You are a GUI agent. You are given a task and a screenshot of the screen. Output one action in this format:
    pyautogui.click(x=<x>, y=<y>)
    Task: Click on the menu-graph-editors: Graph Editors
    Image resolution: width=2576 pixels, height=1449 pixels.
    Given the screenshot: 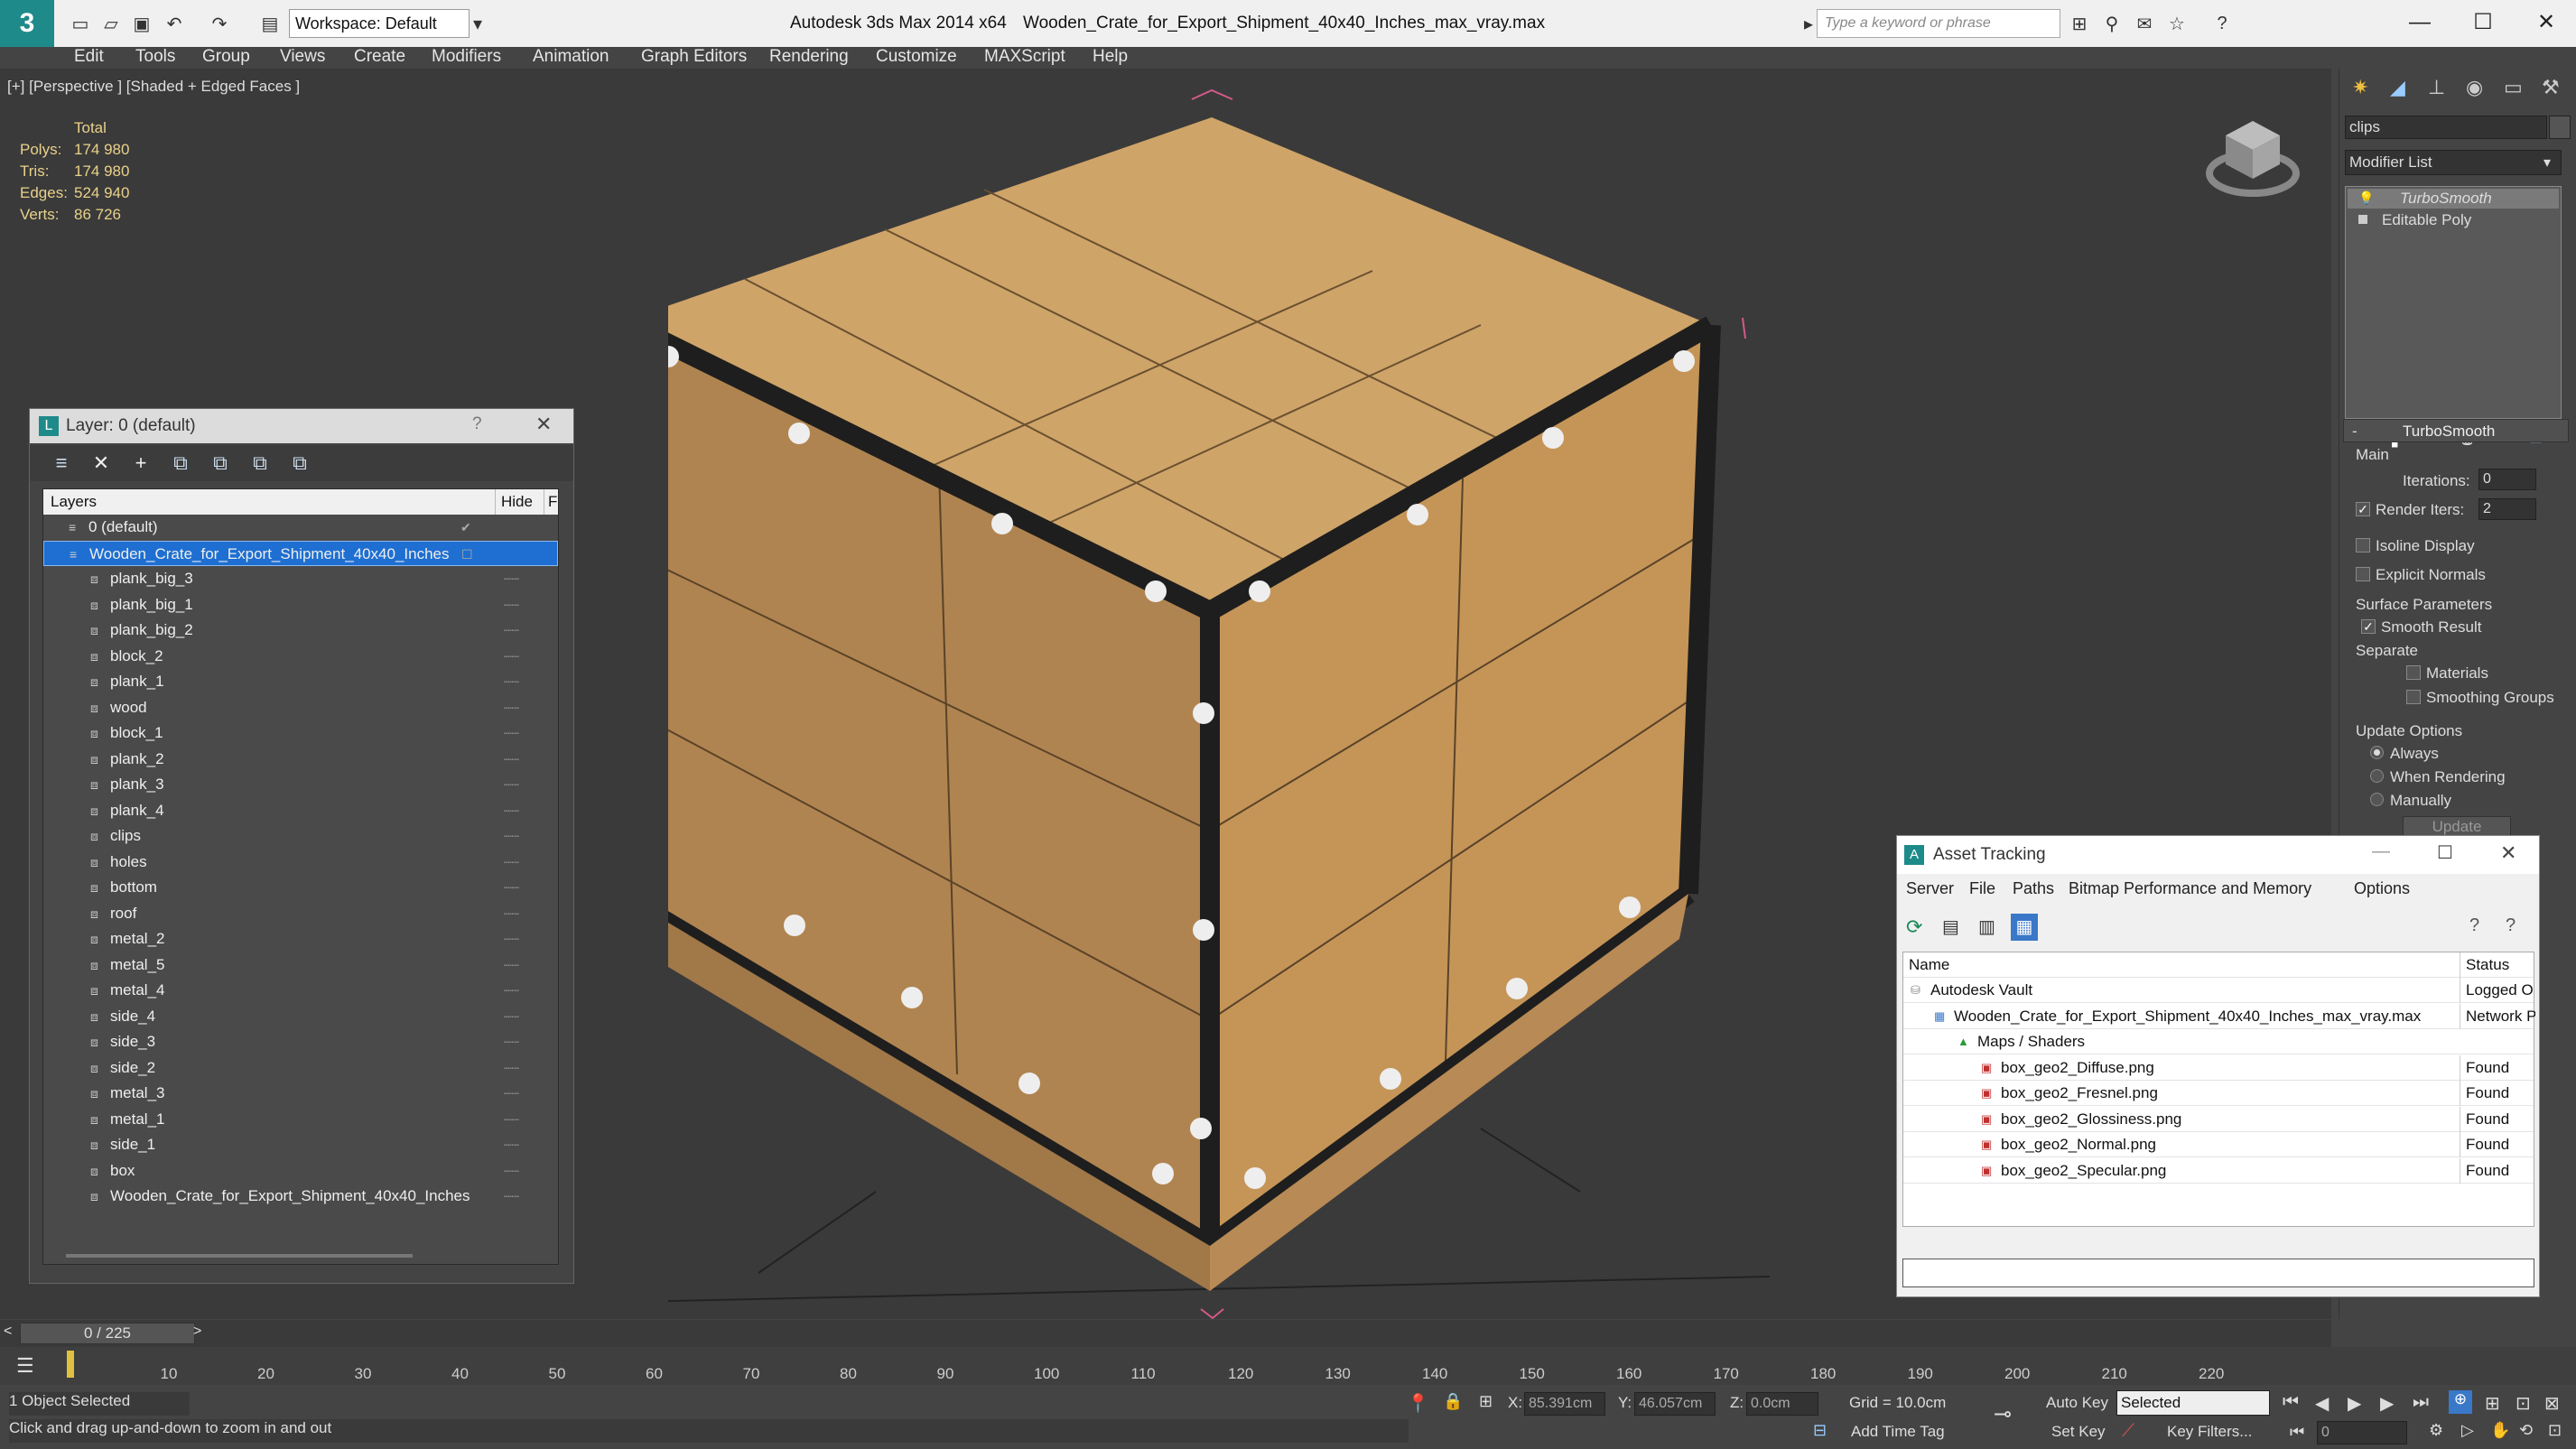 What is the action you would take?
    pyautogui.click(x=694, y=57)
    